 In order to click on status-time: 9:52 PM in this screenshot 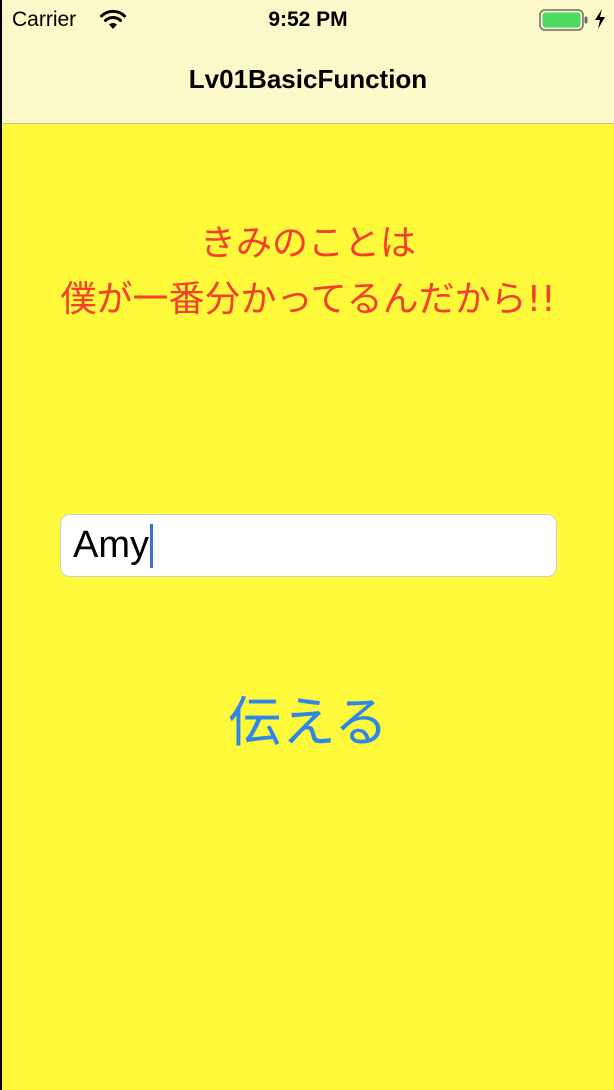, I will do `click(308, 19)`.